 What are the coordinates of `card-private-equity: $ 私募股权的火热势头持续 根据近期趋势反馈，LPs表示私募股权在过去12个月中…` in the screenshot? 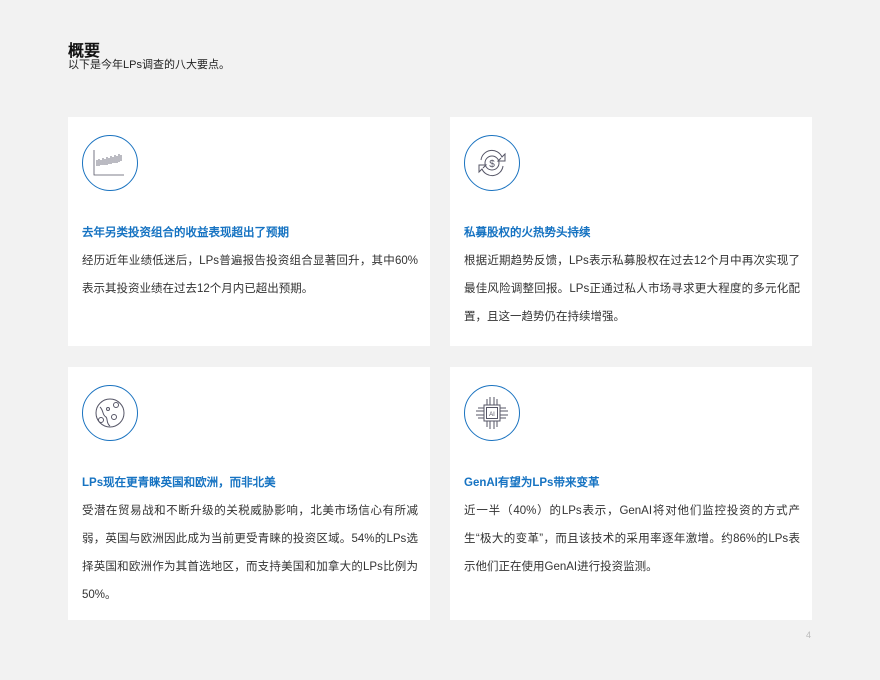 It's located at (631, 231).